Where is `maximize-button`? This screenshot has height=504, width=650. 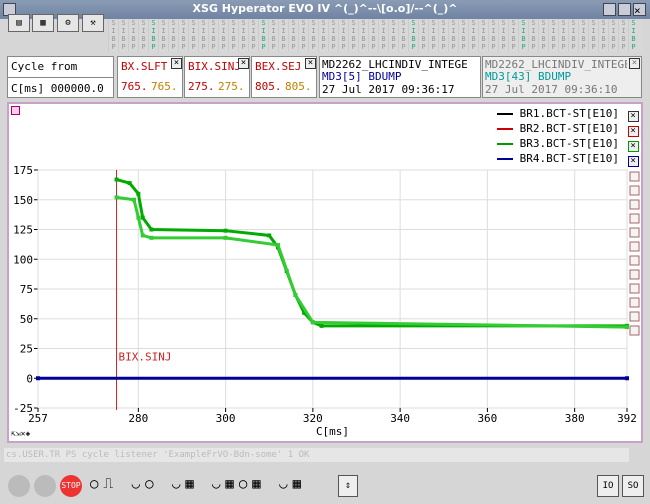 maximize-button is located at coordinates (624, 9).